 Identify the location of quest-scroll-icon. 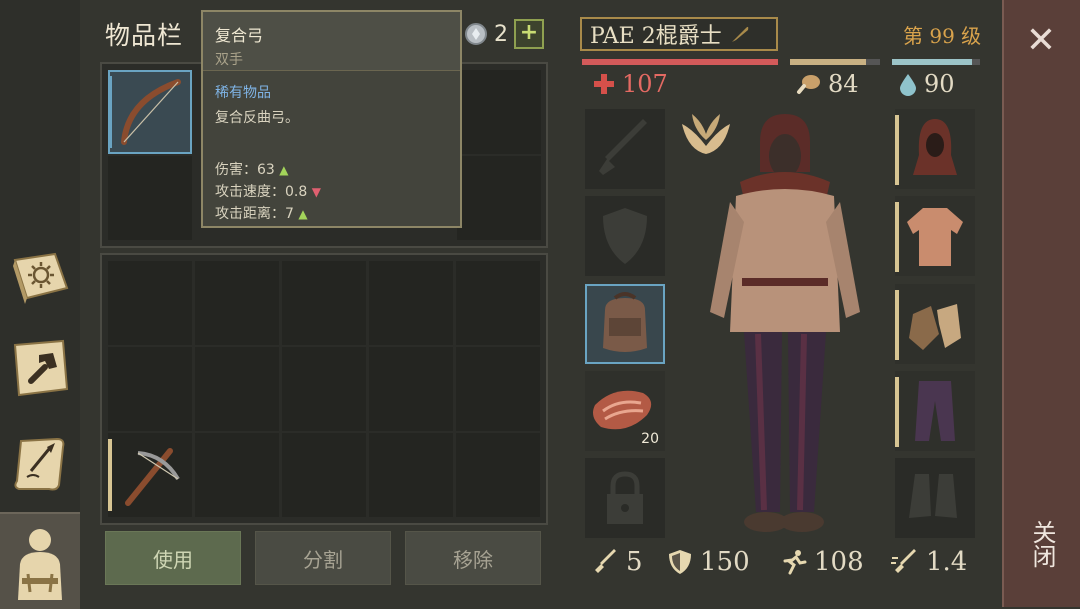
(39, 464).